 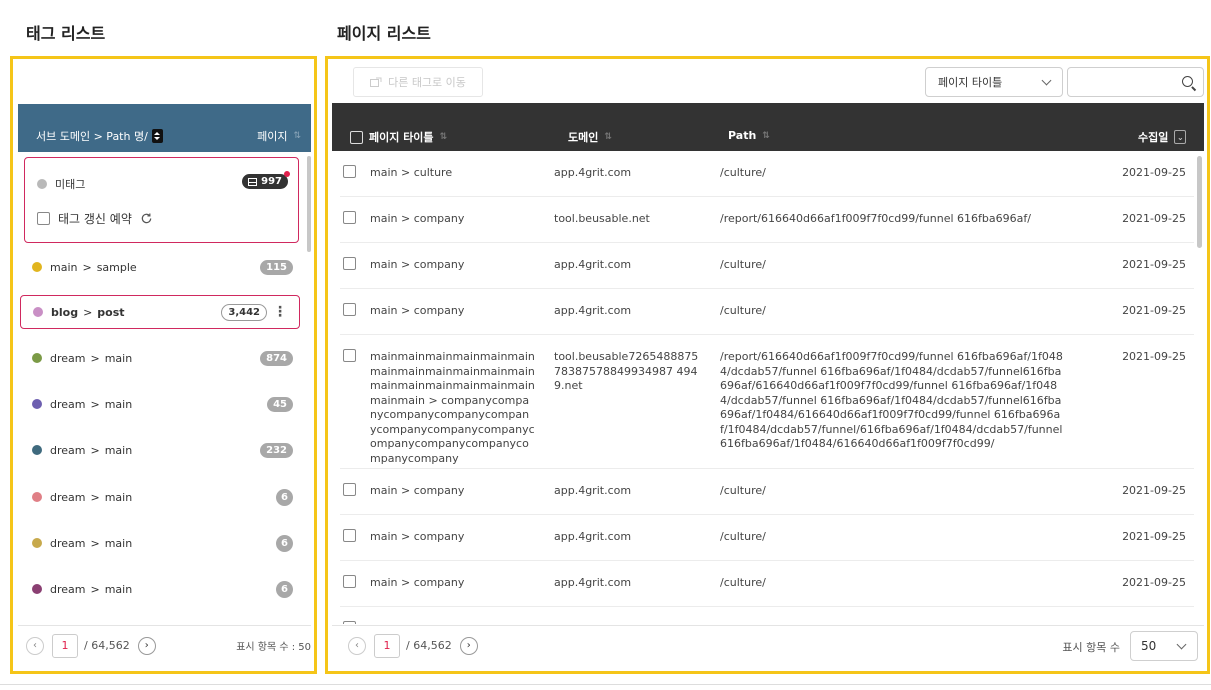 What do you see at coordinates (280, 312) in the screenshot?
I see `more-options-icon: ⋮` at bounding box center [280, 312].